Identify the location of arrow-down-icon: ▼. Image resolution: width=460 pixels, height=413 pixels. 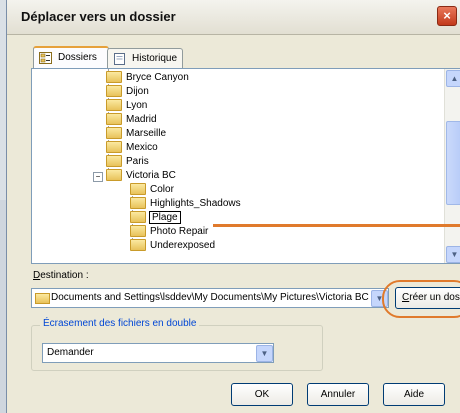
(454, 254).